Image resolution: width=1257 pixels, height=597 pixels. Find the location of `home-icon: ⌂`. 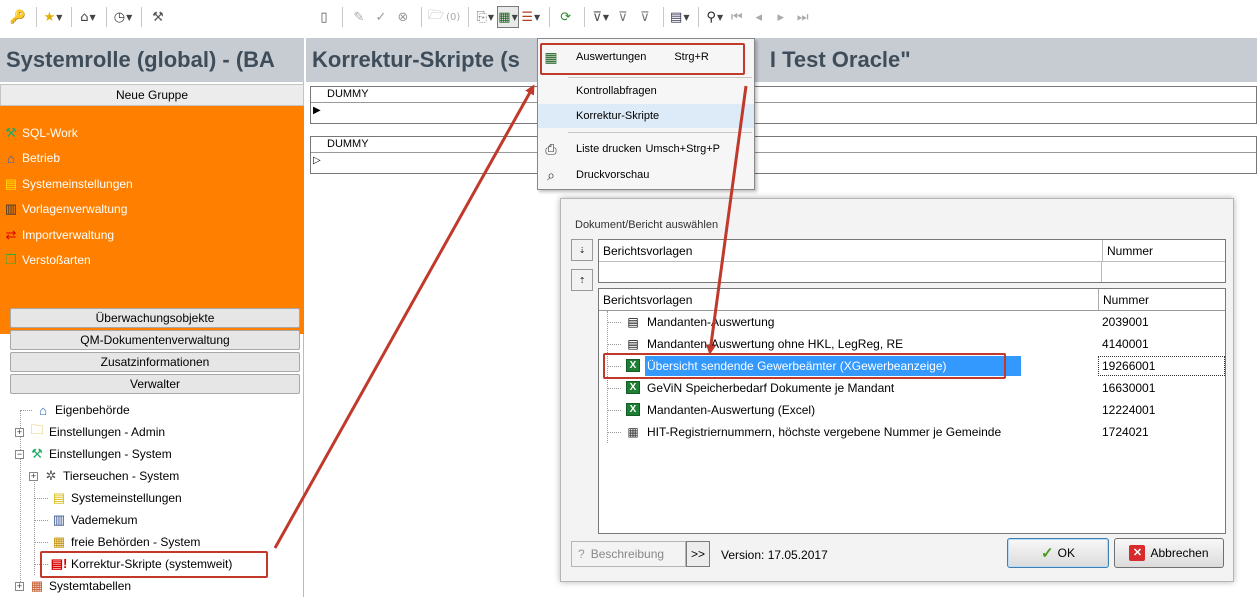

home-icon: ⌂ is located at coordinates (43, 410).